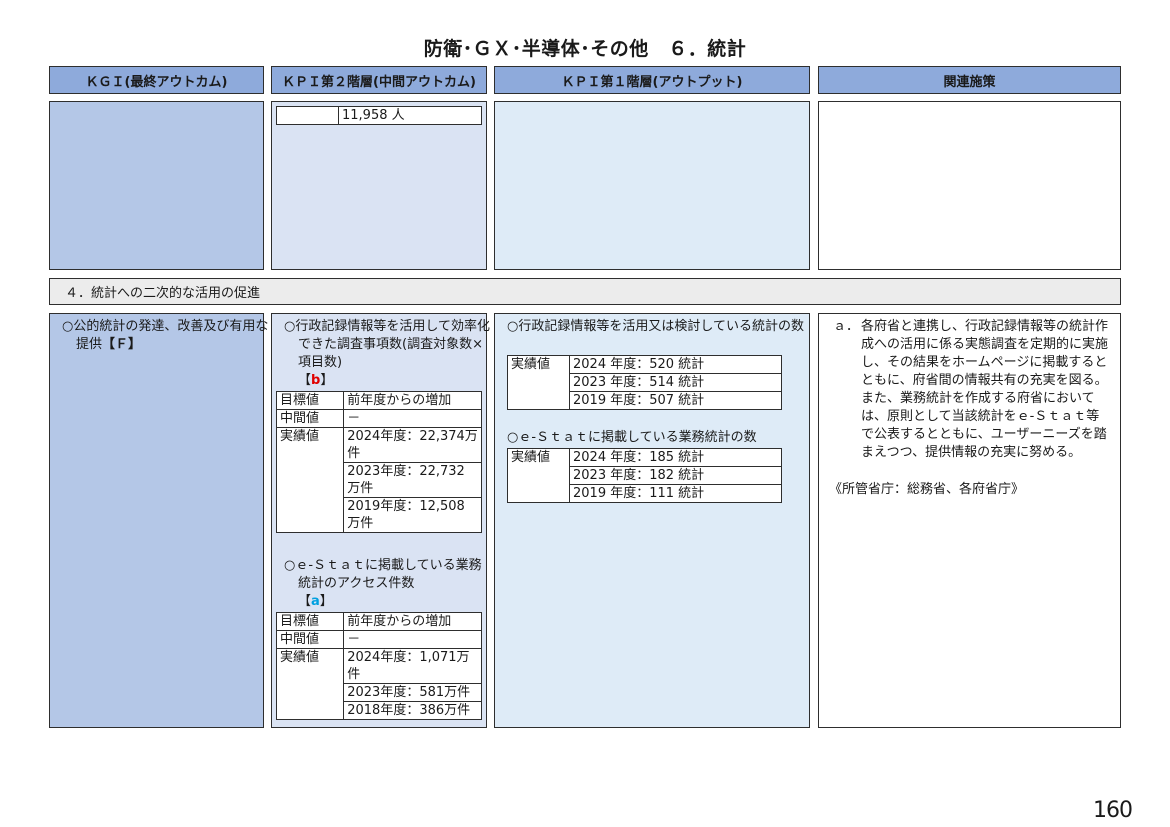  Describe the element at coordinates (310, 480) in the screenshot. I see `kpi2-a-actual-label: 実績値` at that location.